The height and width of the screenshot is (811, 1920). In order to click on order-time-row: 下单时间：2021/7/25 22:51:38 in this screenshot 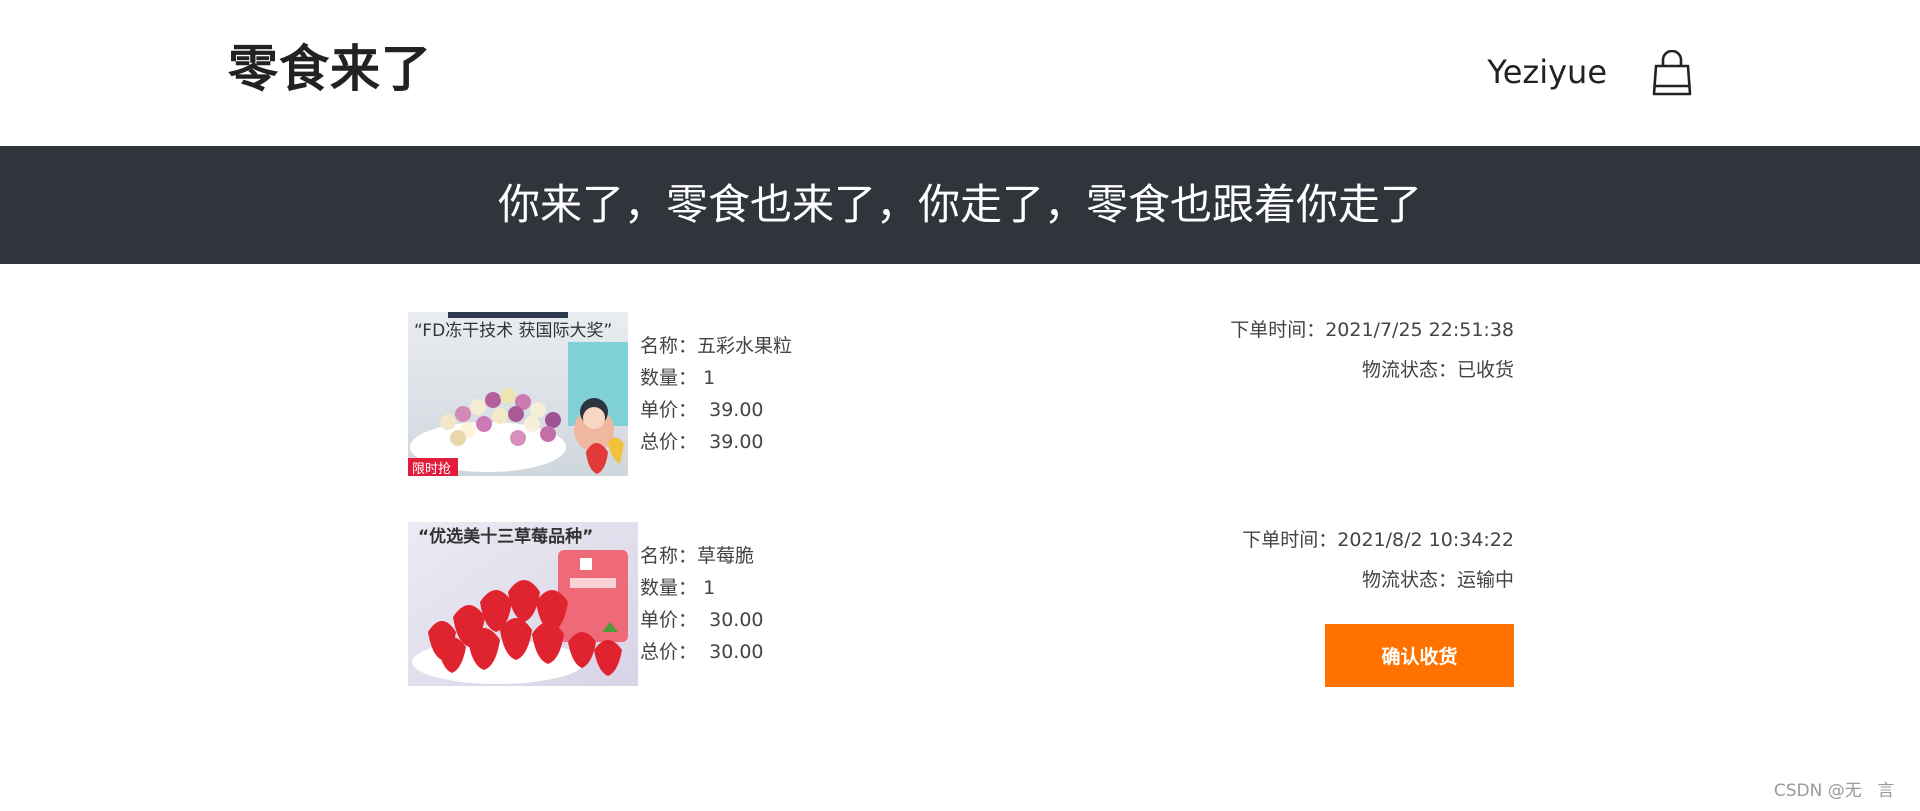, I will do `click(1372, 330)`.